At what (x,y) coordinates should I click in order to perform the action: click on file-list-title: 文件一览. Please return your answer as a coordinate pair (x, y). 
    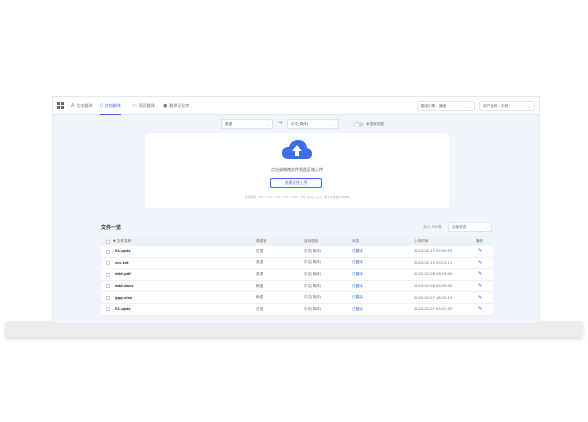
    Looking at the image, I should click on (111, 228).